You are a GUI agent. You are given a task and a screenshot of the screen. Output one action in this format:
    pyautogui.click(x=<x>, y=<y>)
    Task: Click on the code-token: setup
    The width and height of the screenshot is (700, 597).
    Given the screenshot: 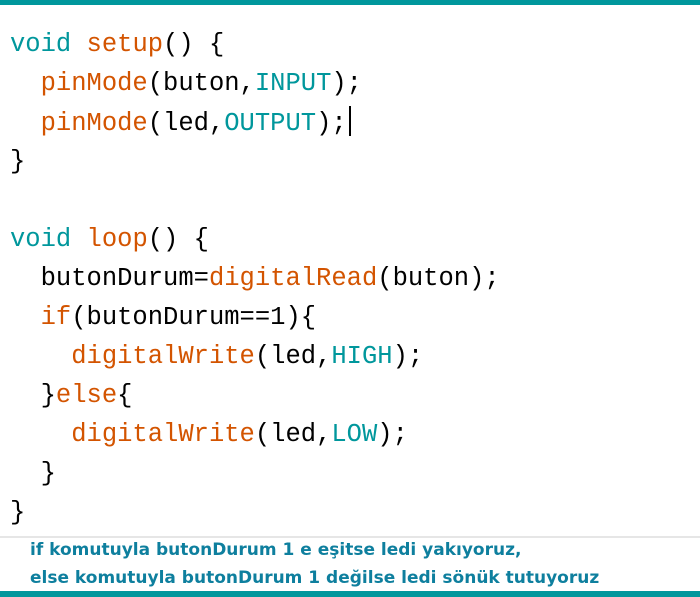 What is the action you would take?
    pyautogui.click(x=125, y=44)
    